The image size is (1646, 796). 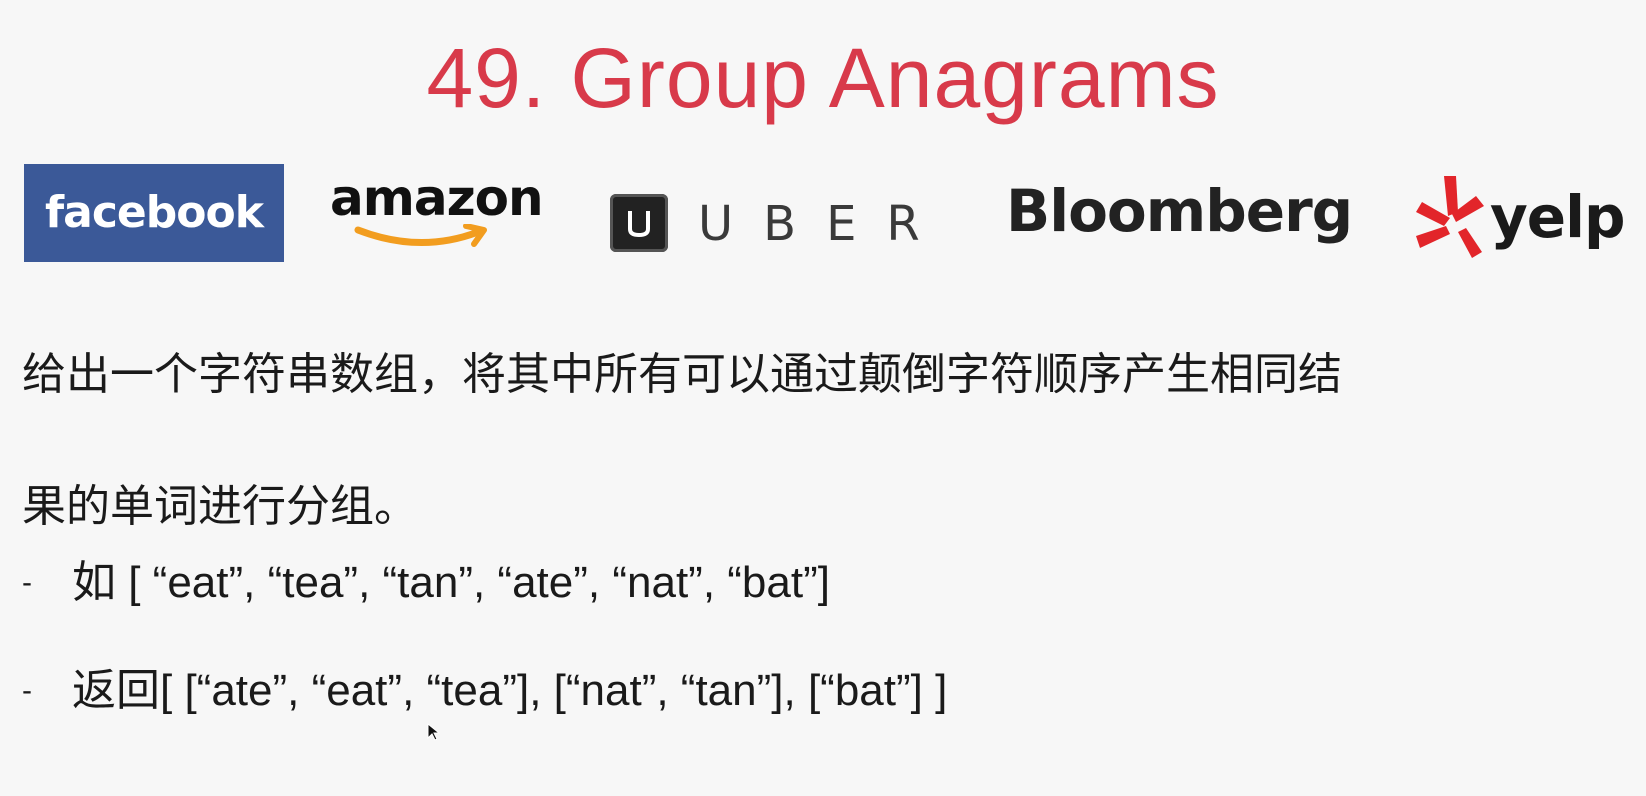 What do you see at coordinates (220, 506) in the screenshot?
I see `description-line-2: 果的单词进行分组。` at bounding box center [220, 506].